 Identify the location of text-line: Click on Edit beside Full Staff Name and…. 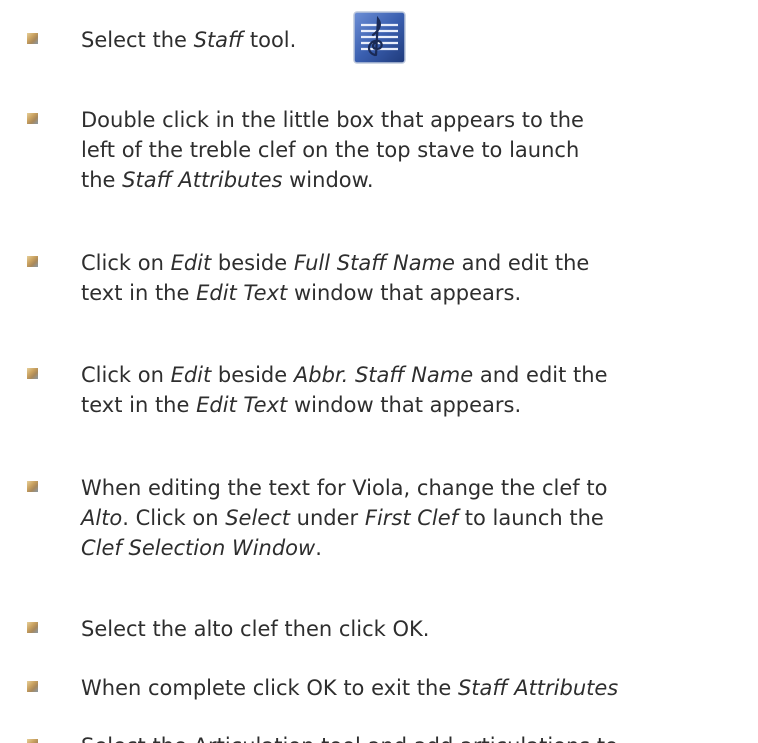
(335, 263).